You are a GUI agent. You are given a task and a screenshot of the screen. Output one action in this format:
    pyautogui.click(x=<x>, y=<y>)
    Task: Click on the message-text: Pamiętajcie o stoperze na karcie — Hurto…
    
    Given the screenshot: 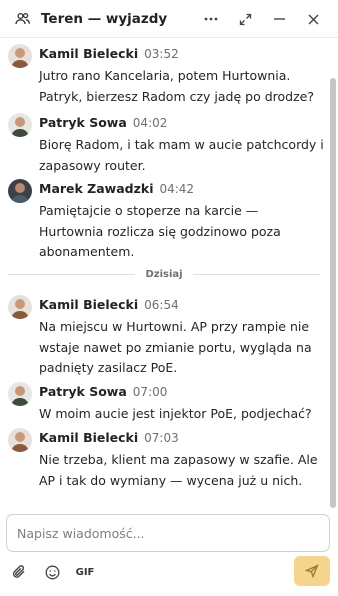 What is the action you would take?
    pyautogui.click(x=160, y=231)
    